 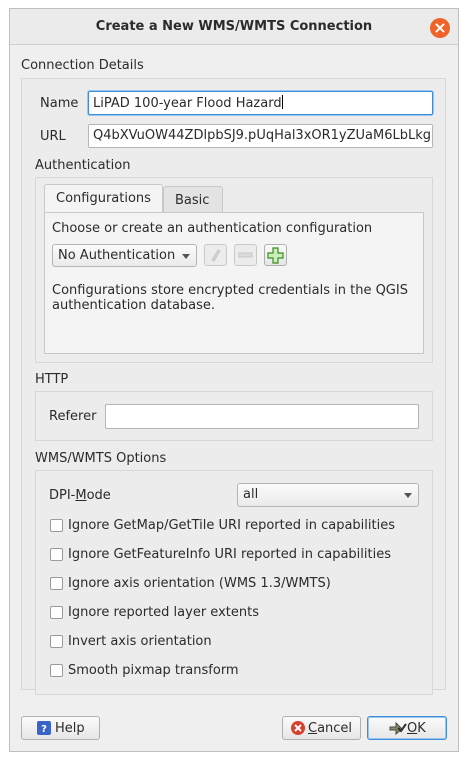 I want to click on ok-button: OK, so click(x=407, y=728).